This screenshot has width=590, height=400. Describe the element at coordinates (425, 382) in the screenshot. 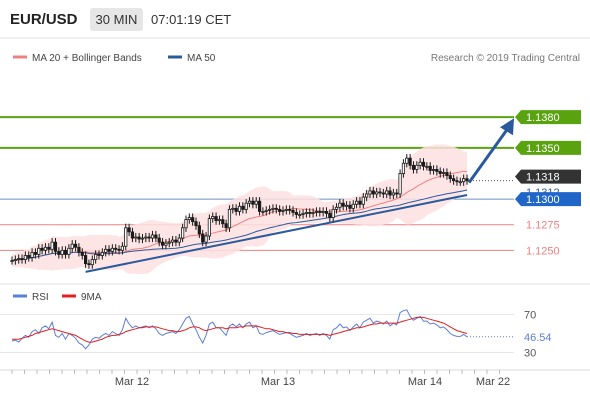

I see `time-tick-Mar-14: Mar 14` at that location.